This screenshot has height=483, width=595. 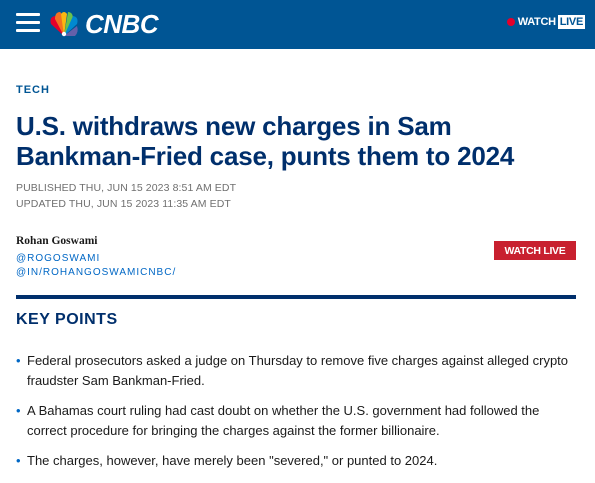 I want to click on peacock-logo-icon, so click(x=64, y=24).